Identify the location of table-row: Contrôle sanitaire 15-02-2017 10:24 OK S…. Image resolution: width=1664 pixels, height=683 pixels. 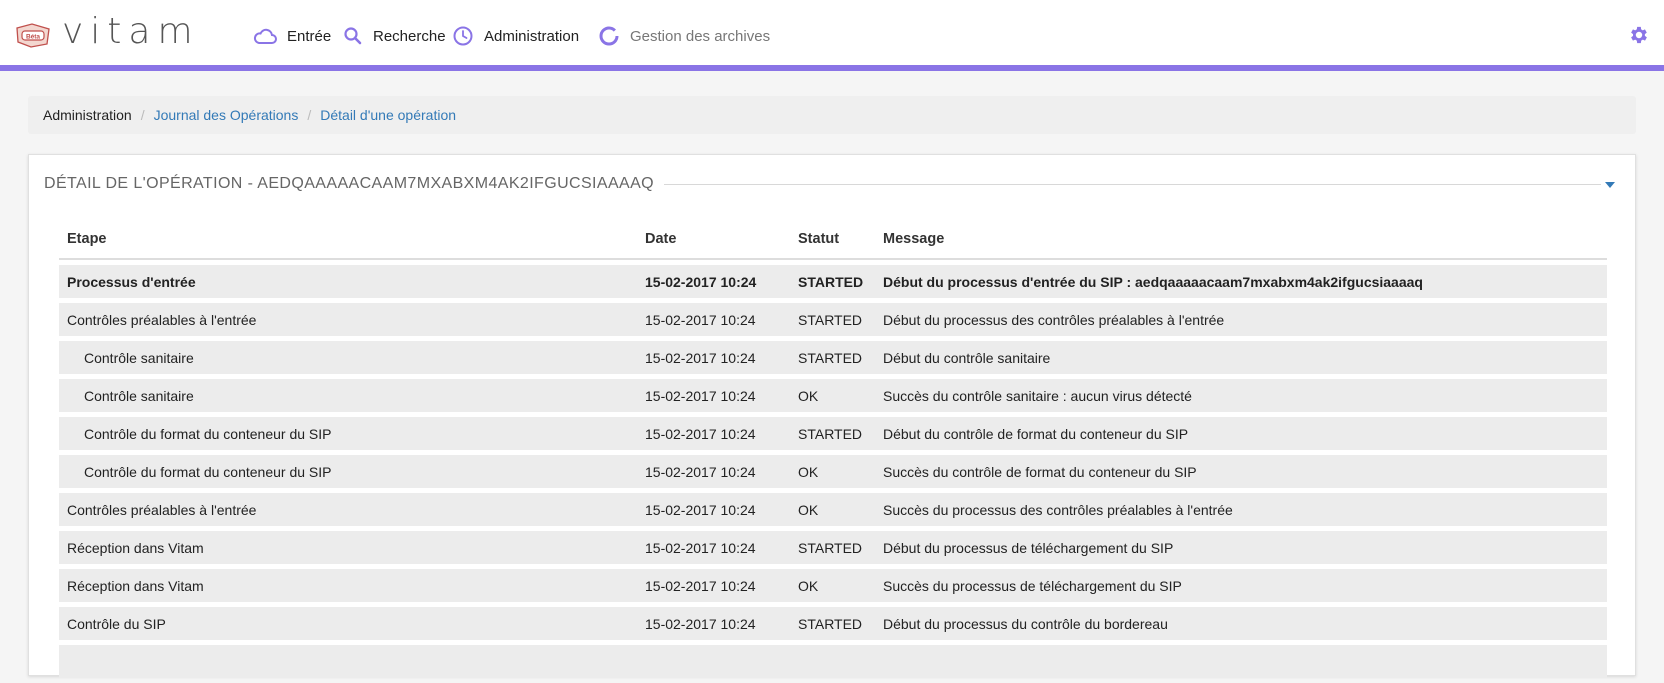
(833, 395).